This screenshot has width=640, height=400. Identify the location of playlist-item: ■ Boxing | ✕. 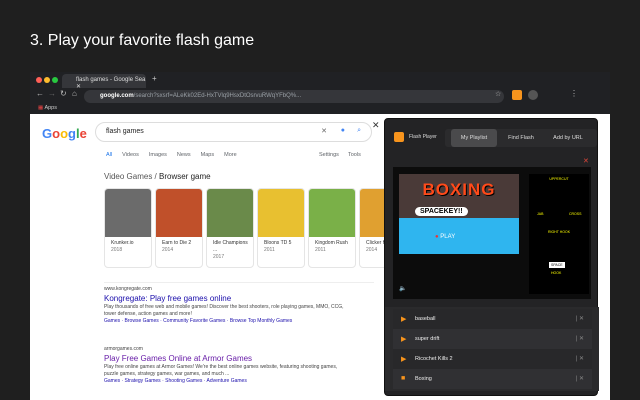
(492, 379).